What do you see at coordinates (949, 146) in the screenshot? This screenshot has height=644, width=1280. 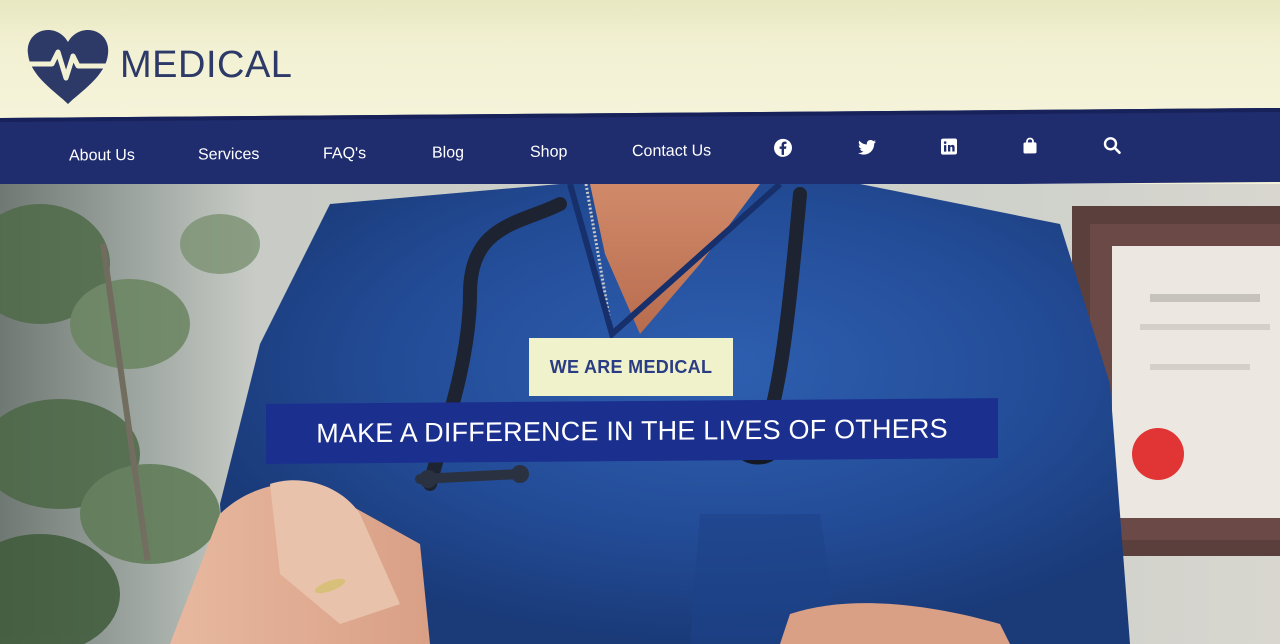 I see `linkedin-icon` at bounding box center [949, 146].